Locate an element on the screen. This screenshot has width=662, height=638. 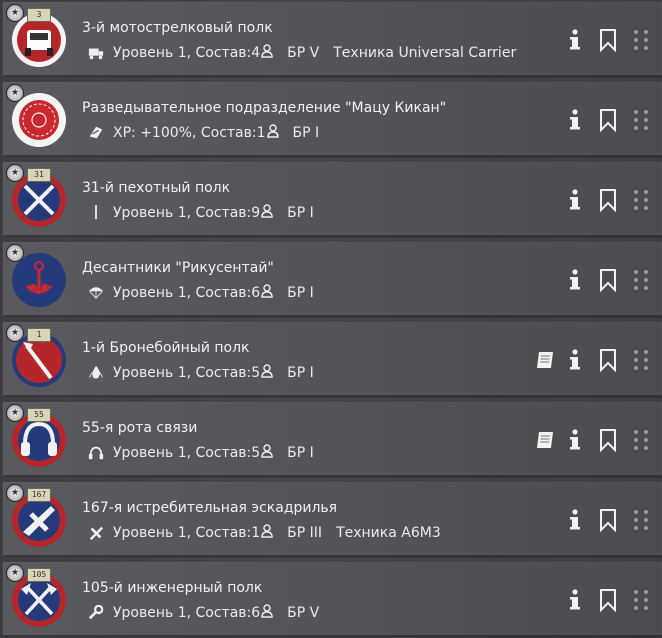
squad-title: 1-й Бронебойный полк is located at coordinates (166, 348).